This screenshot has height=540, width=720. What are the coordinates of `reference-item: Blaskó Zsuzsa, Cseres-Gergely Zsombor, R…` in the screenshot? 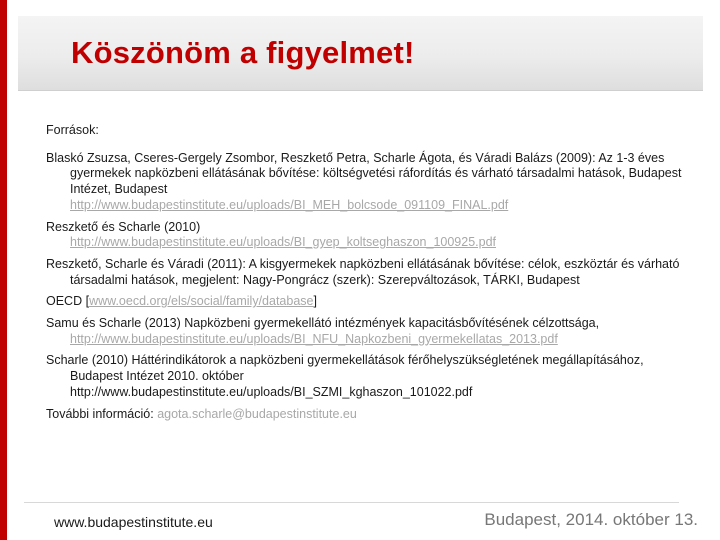 It's located at (370, 182).